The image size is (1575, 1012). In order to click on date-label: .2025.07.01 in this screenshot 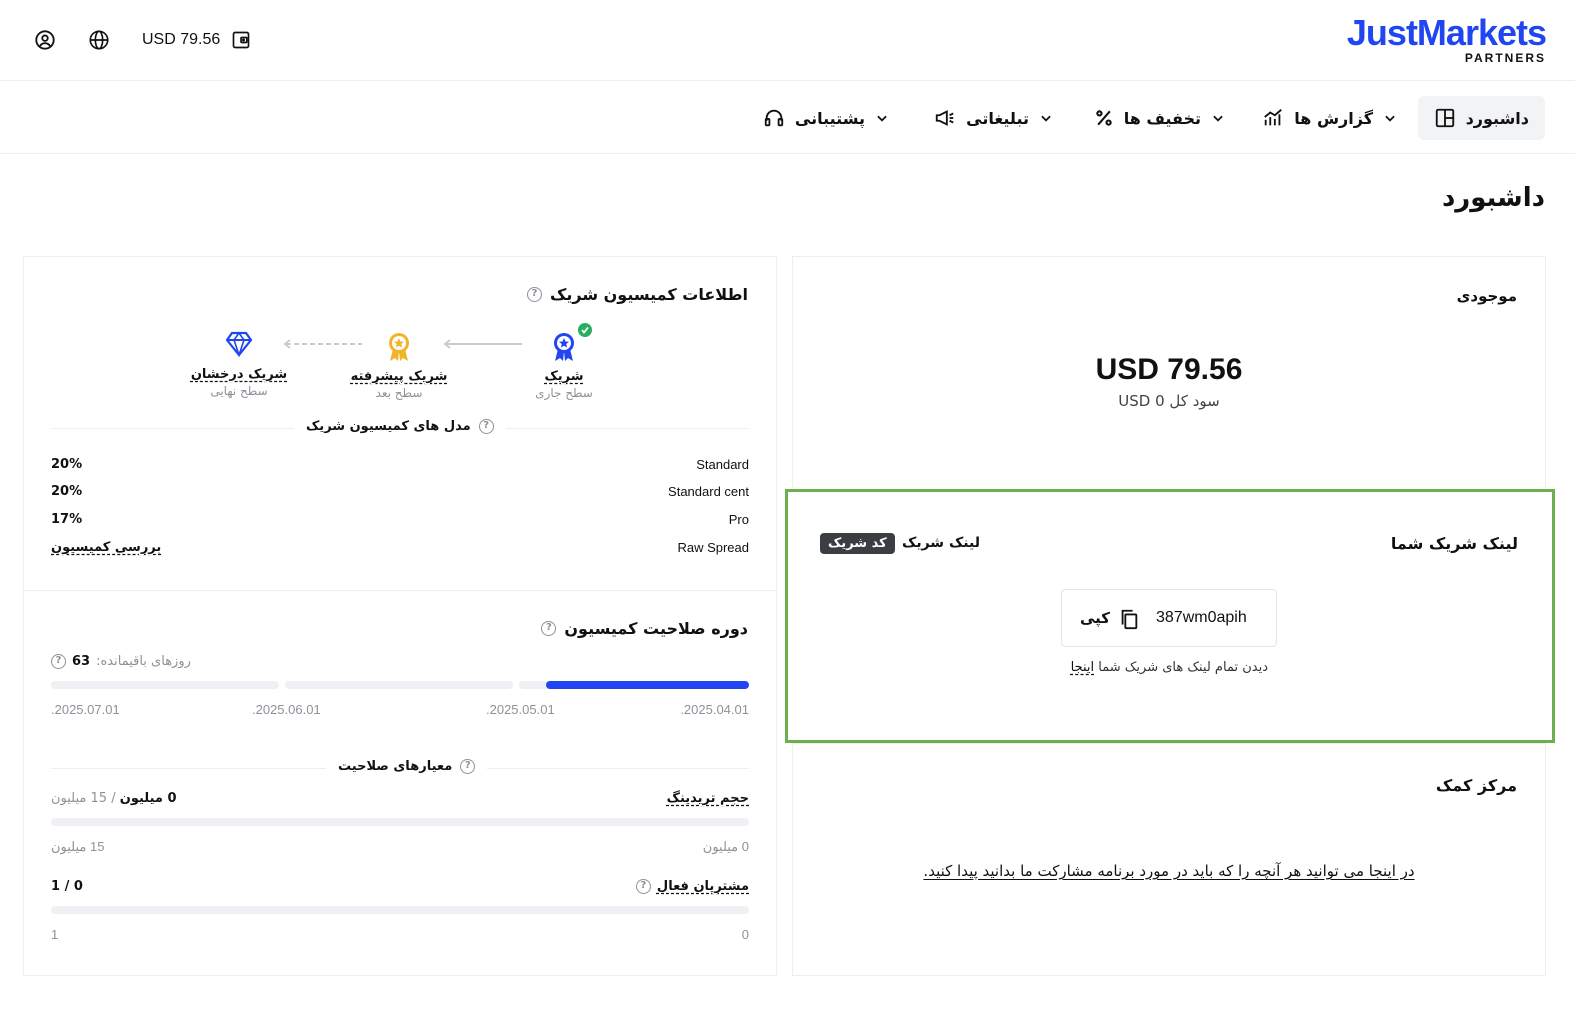, I will do `click(85, 709)`.